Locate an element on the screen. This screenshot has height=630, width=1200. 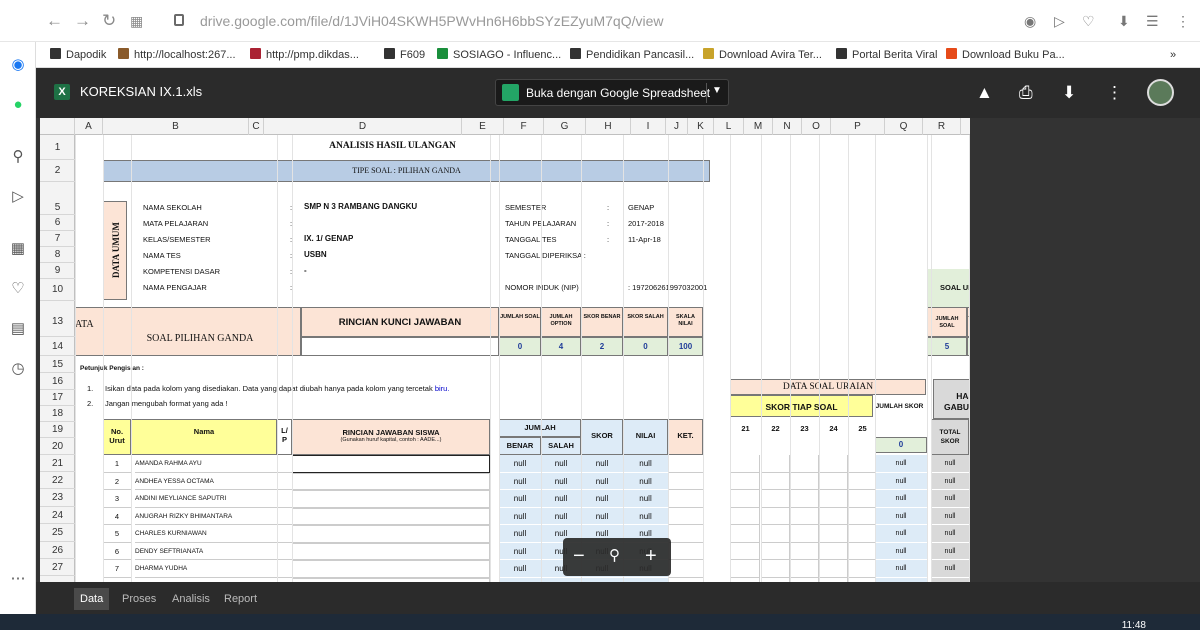
download-icon: ⬇ is located at coordinates (1124, 21).